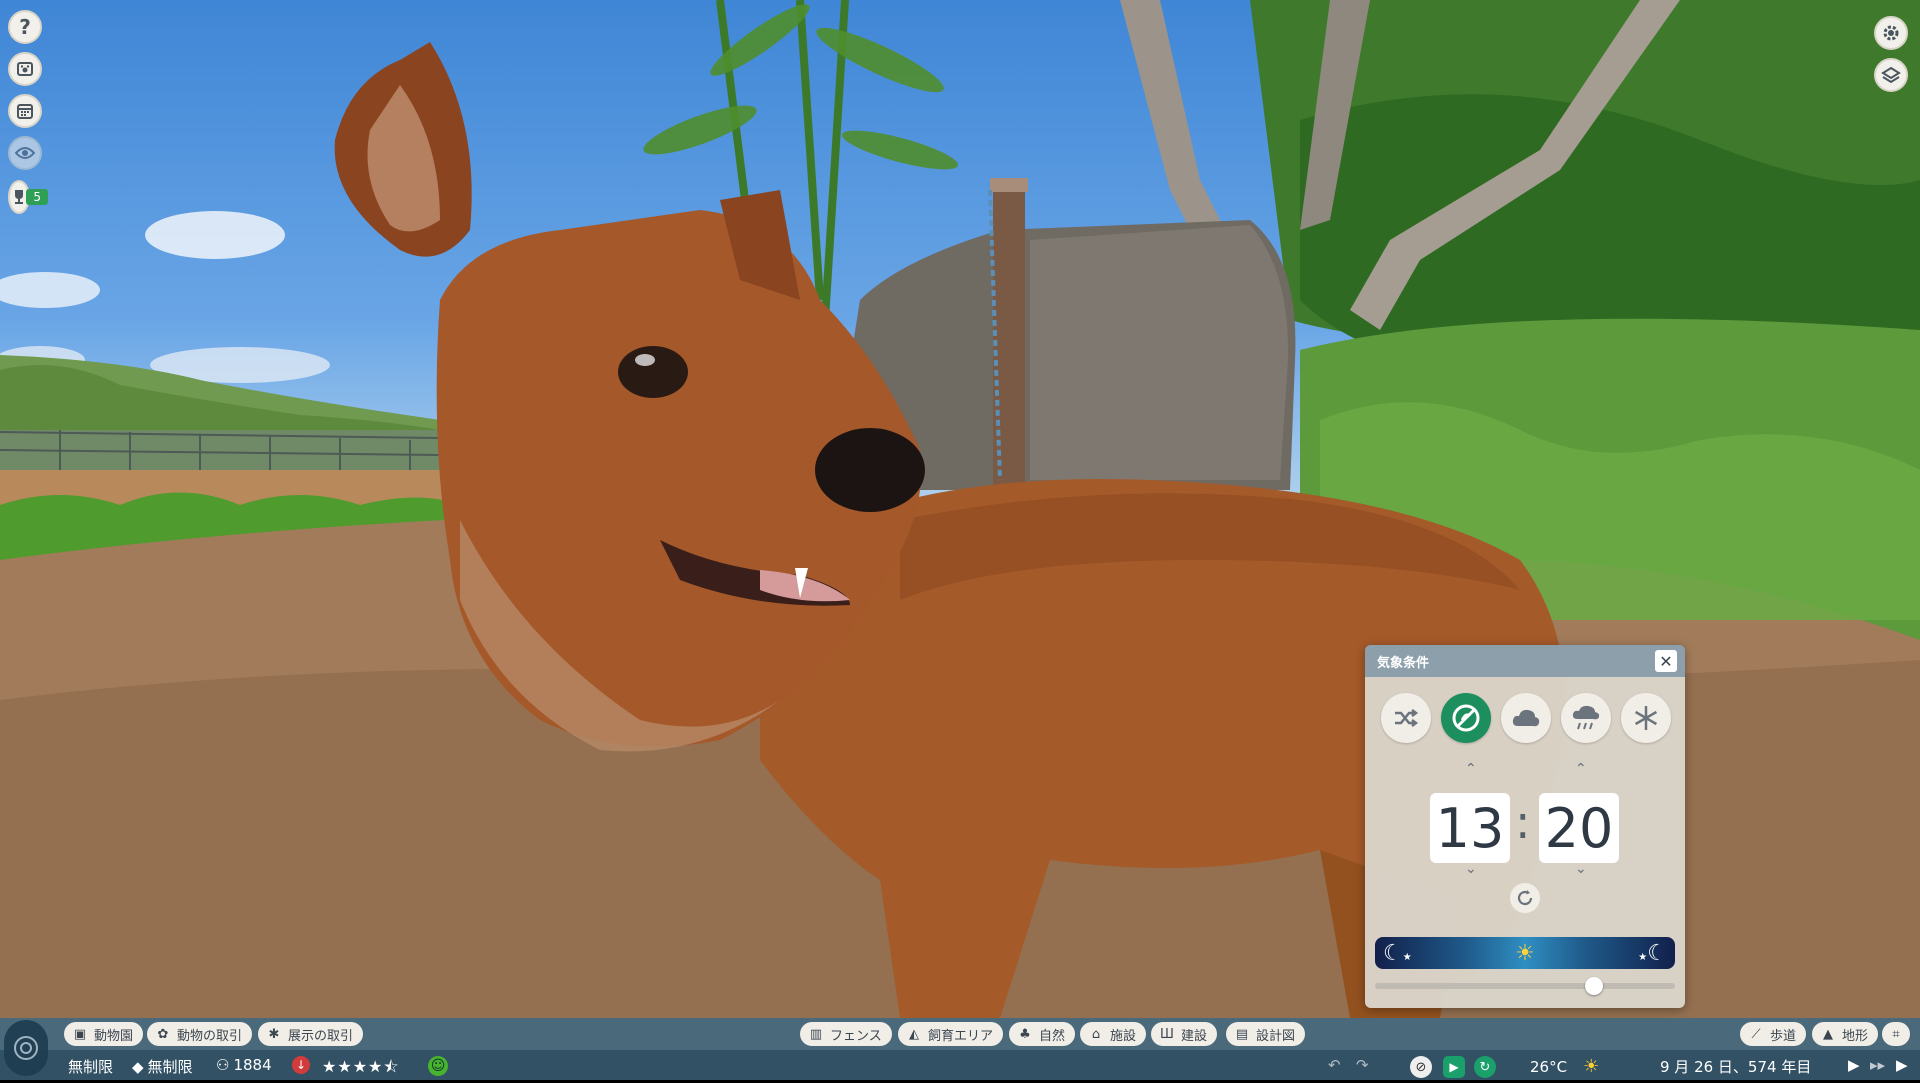  I want to click on weather-clear-button, so click(1466, 718).